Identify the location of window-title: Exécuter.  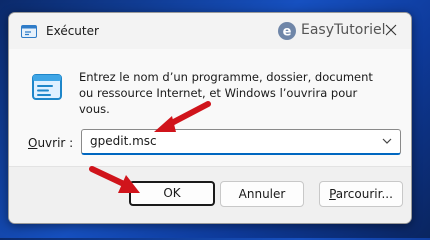
(72, 31).